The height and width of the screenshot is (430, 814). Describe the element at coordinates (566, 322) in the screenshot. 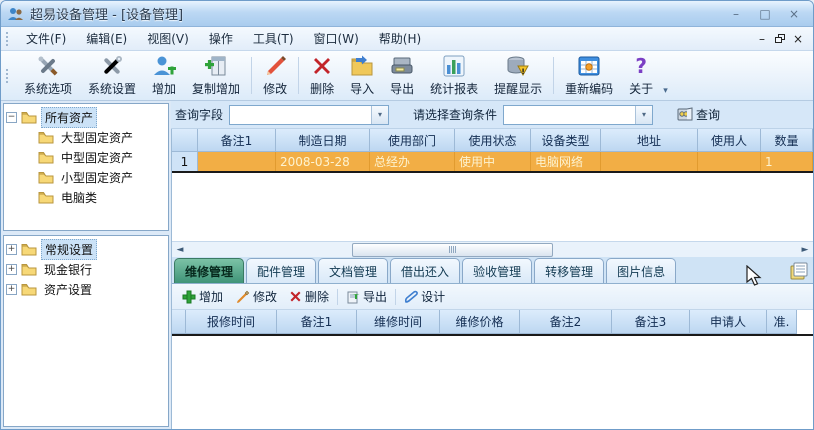

I see `column-header: 备注2` at that location.